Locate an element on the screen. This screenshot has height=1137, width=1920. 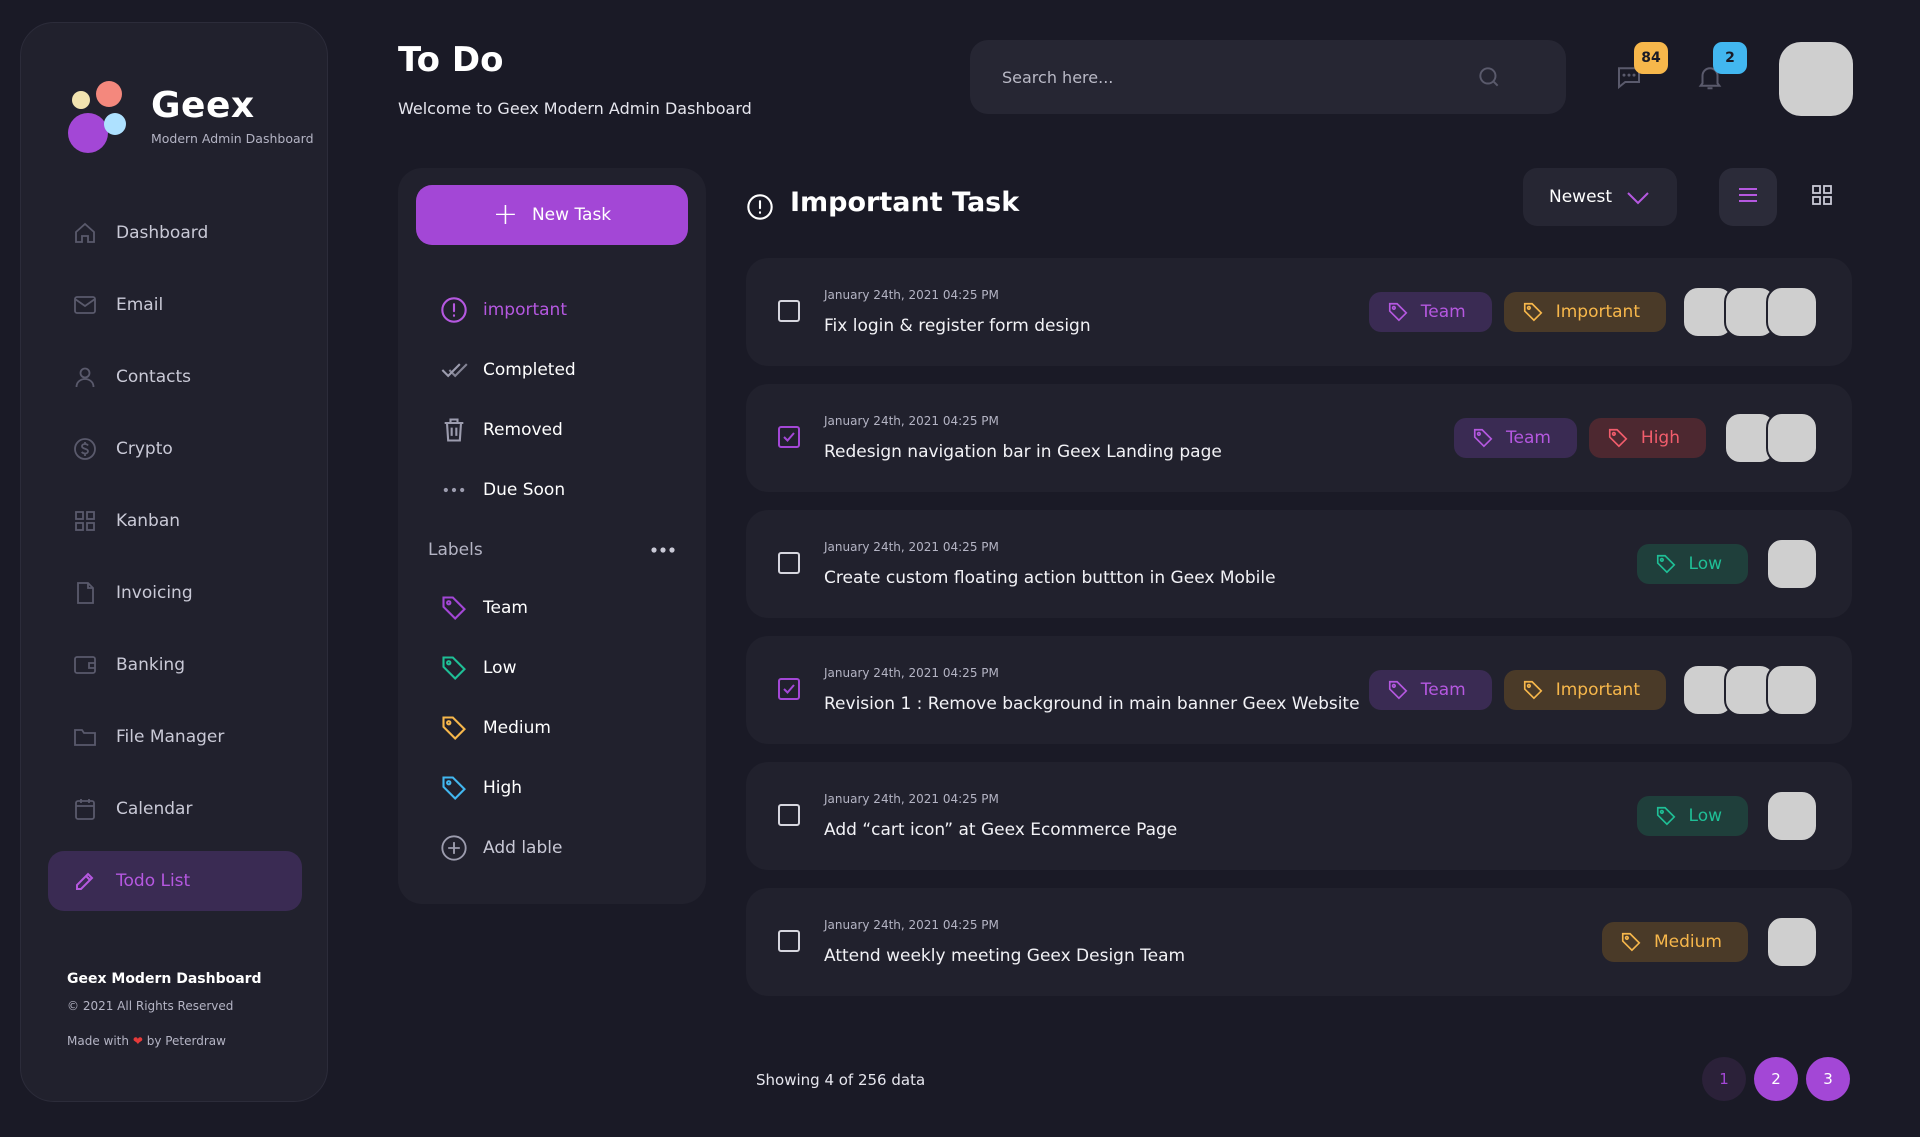
page-button-3: 3 is located at coordinates (1828, 1079).